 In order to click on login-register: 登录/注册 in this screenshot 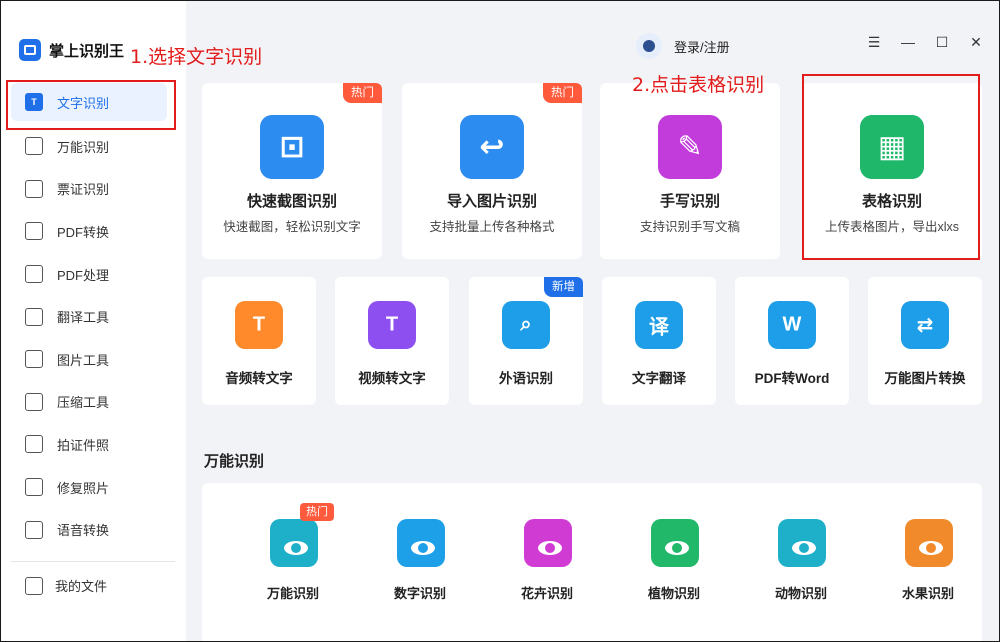, I will do `click(683, 46)`.